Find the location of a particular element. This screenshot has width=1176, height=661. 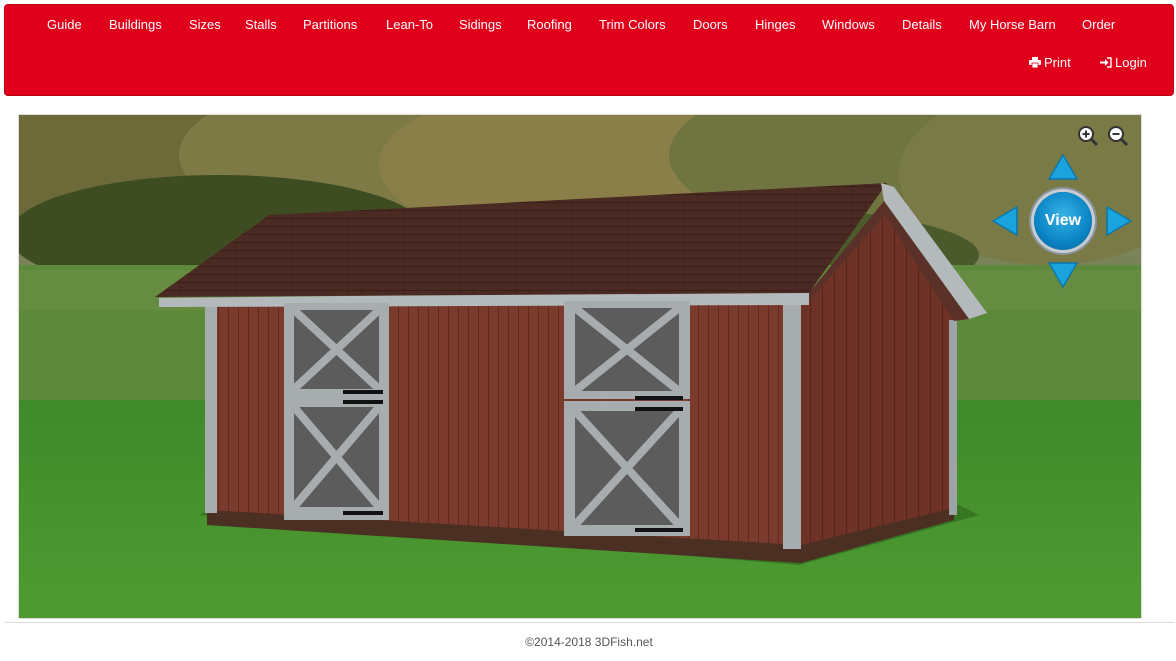

print-label: Print is located at coordinates (1057, 62).